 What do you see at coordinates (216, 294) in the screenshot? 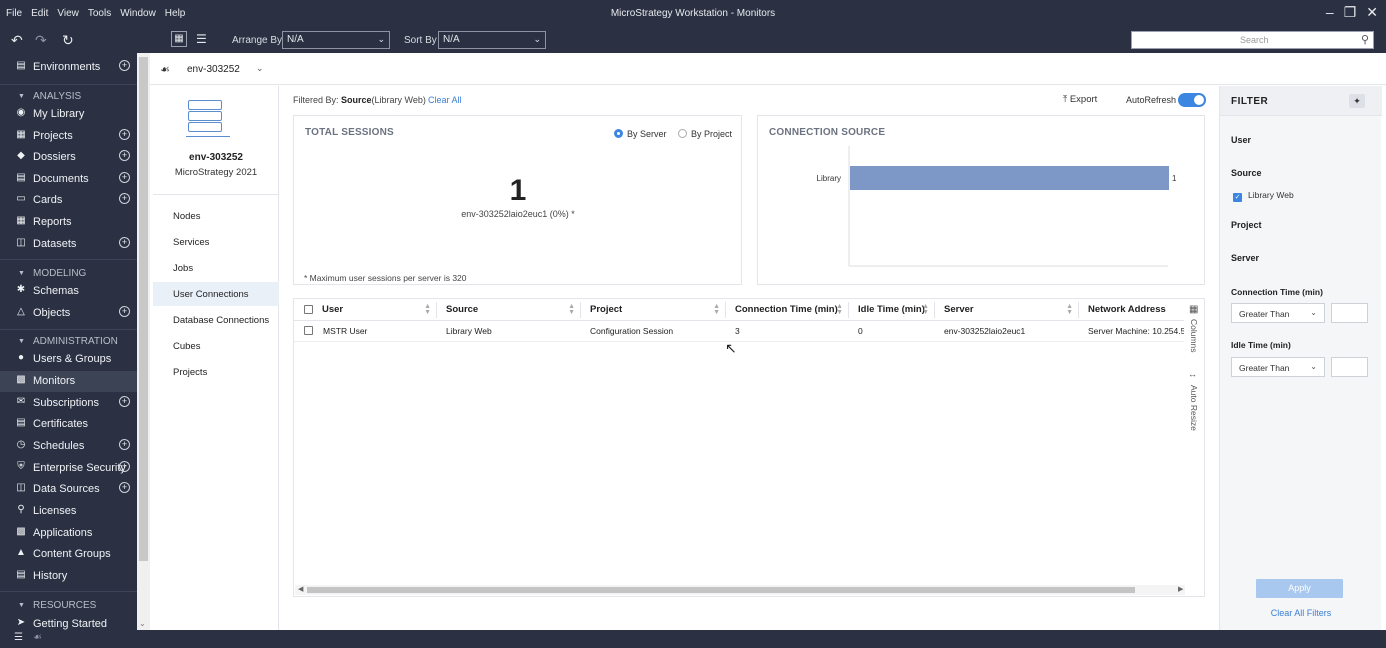
I see `nav-user-connections: User Connections` at bounding box center [216, 294].